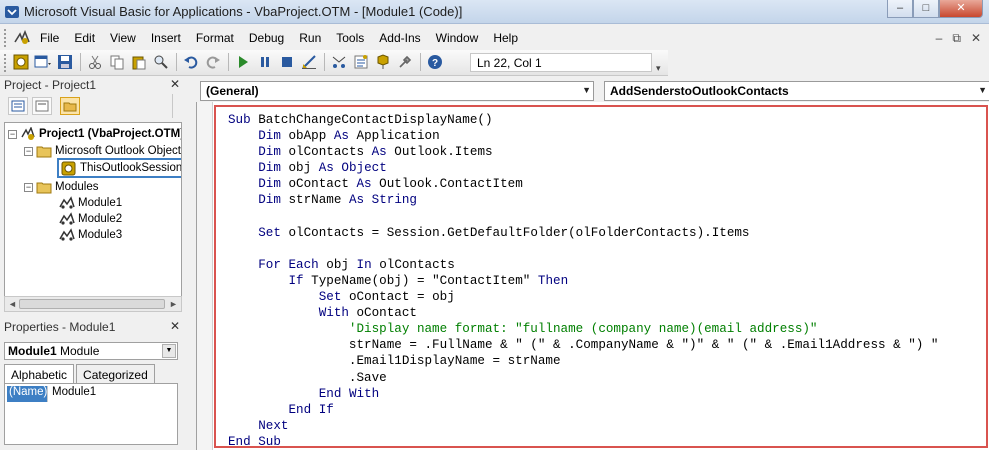 This screenshot has height=450, width=989. What do you see at coordinates (27, 394) in the screenshot?
I see `property-name: (Name)` at bounding box center [27, 394].